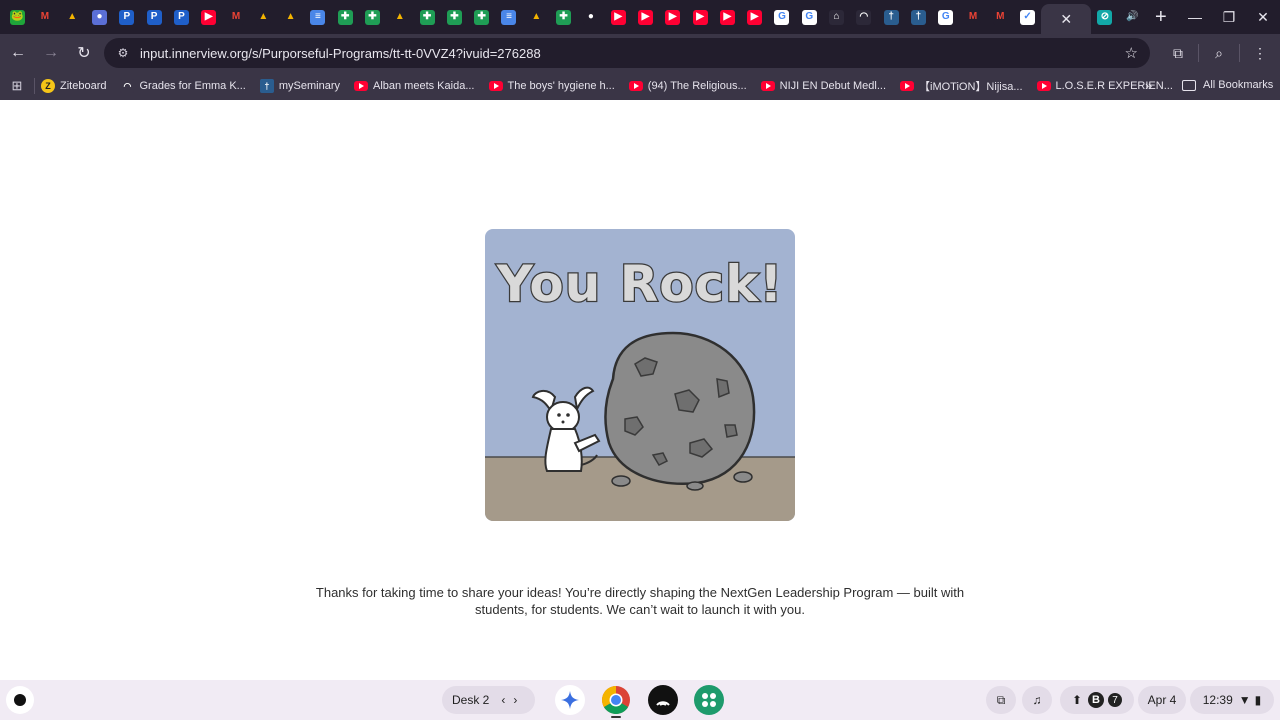  Describe the element at coordinates (1131, 53) in the screenshot. I see `bookmark-star-icon: ☆` at that location.